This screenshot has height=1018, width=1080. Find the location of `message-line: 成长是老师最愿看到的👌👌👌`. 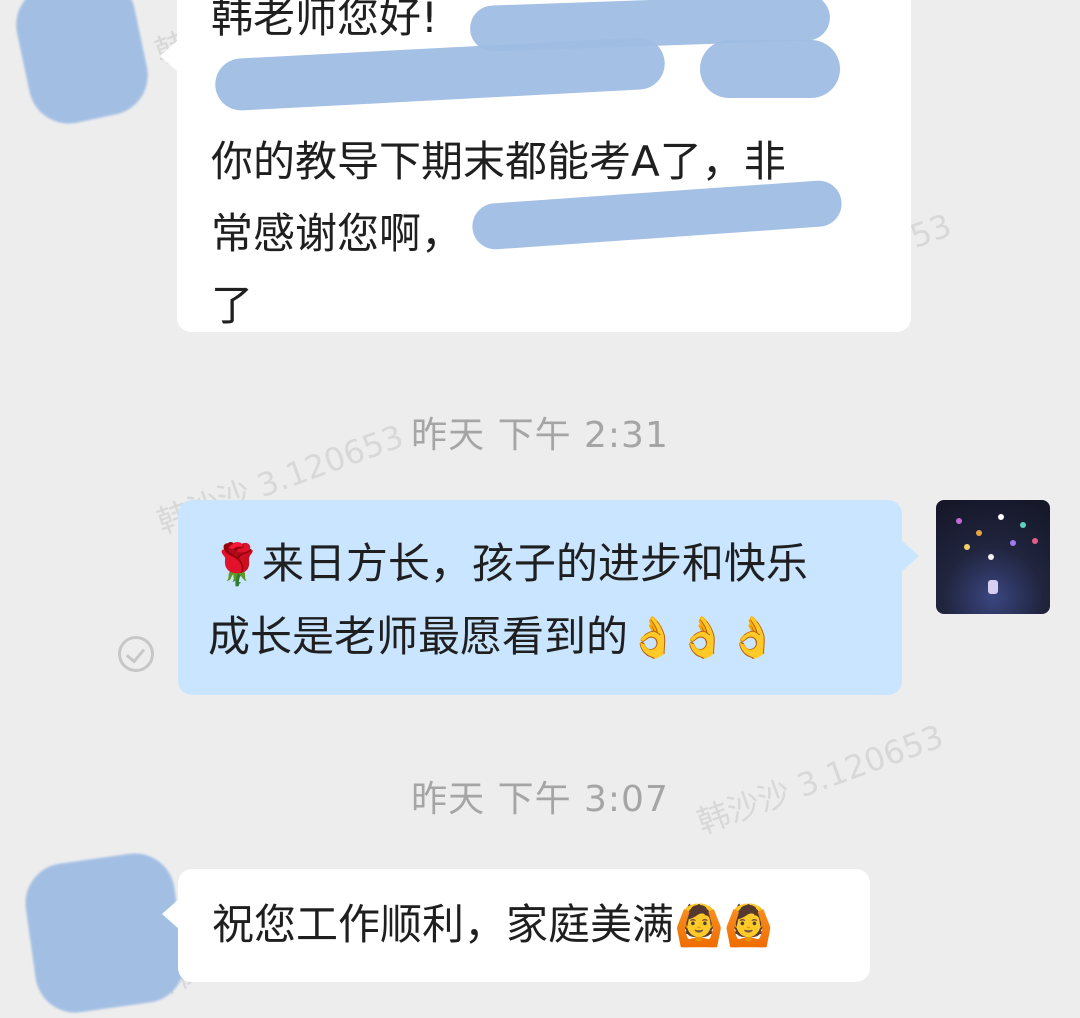

message-line: 成长是老师最愿看到的👌👌👌 is located at coordinates (493, 636).